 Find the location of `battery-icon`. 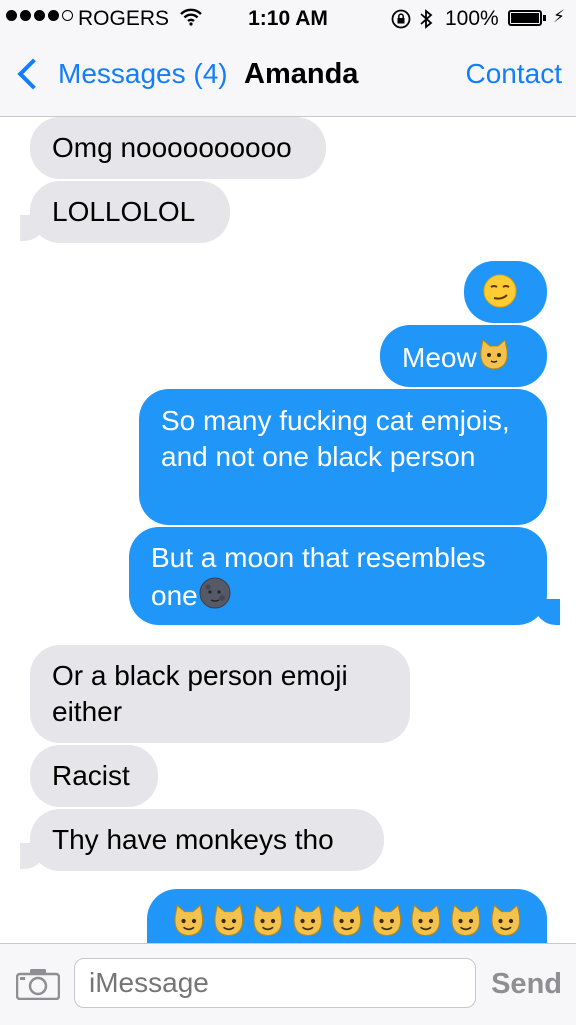

battery-icon is located at coordinates (525, 18).